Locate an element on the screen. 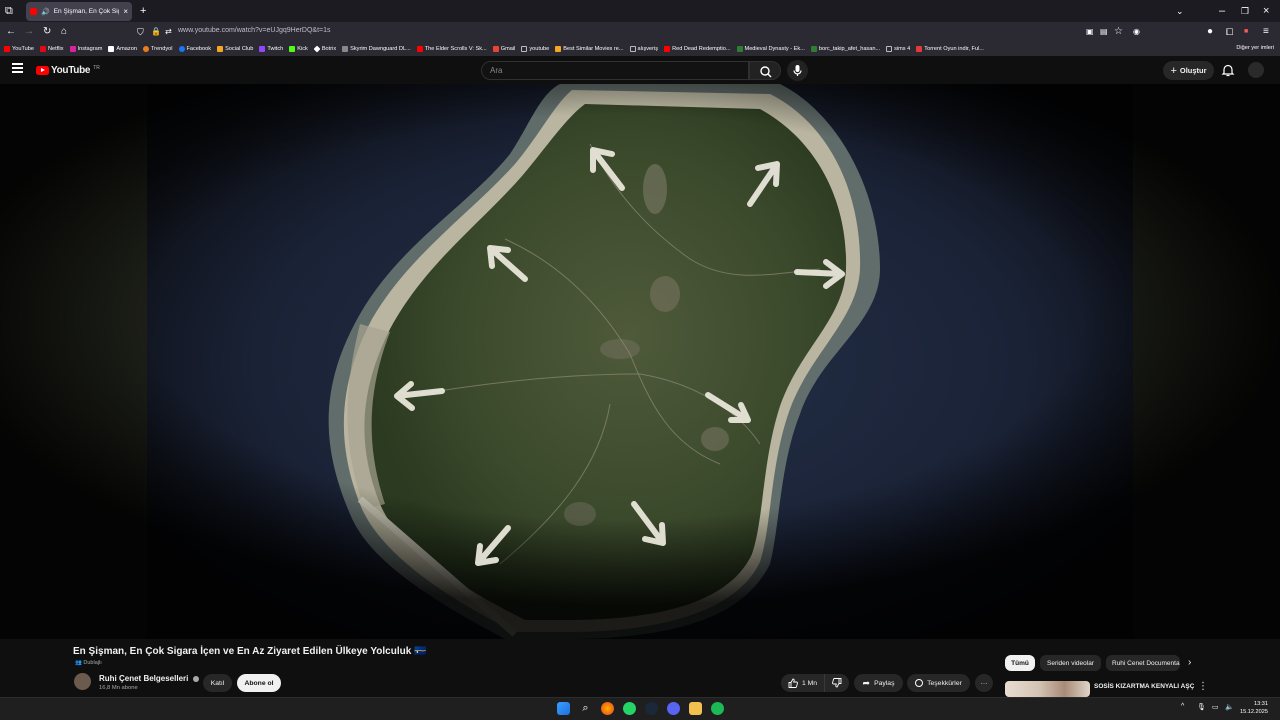 The height and width of the screenshot is (720, 1280). forward-icon: → is located at coordinates (29, 32).